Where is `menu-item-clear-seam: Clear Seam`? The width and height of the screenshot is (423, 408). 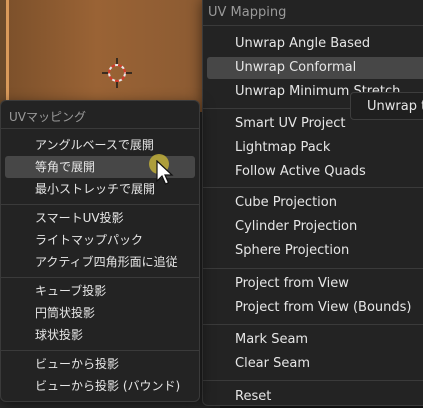
menu-item-clear-seam: Clear Seam is located at coordinates (315, 364).